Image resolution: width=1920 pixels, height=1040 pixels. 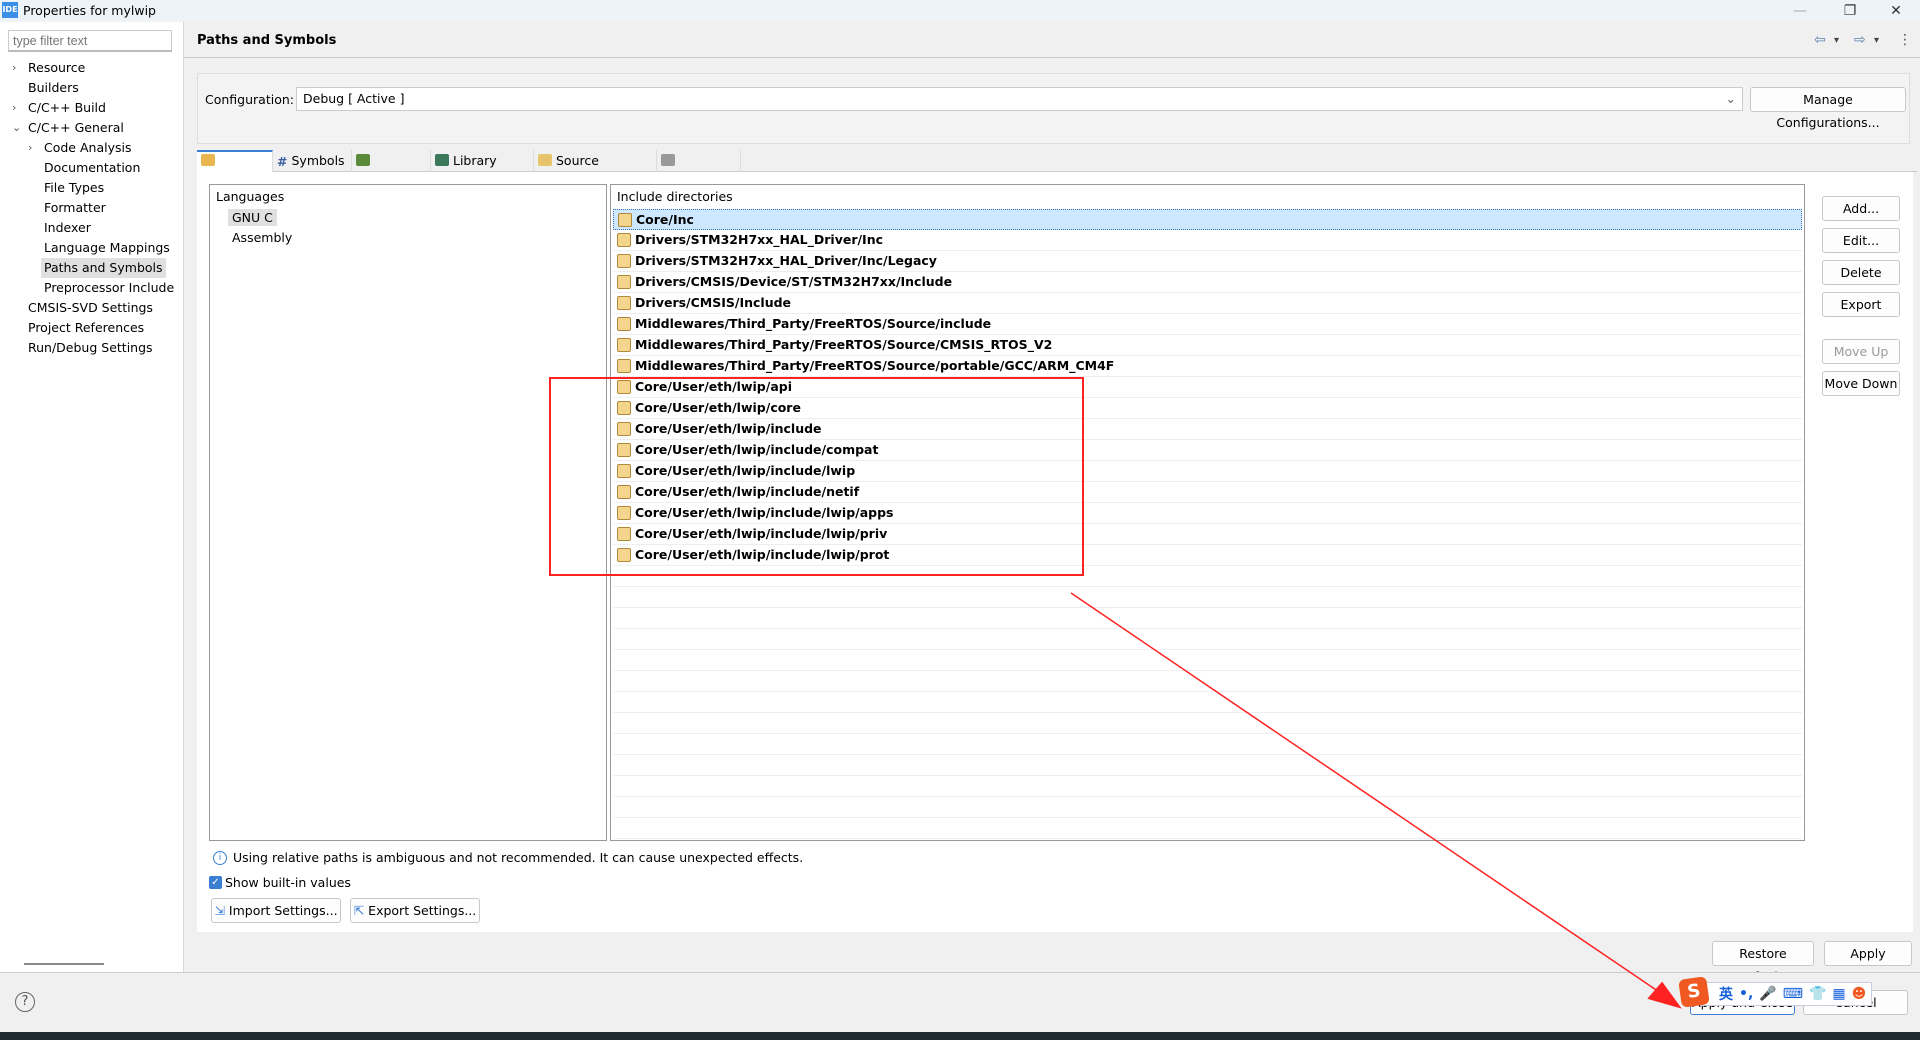 I want to click on forward-menu-icon: ▾, so click(x=1876, y=40).